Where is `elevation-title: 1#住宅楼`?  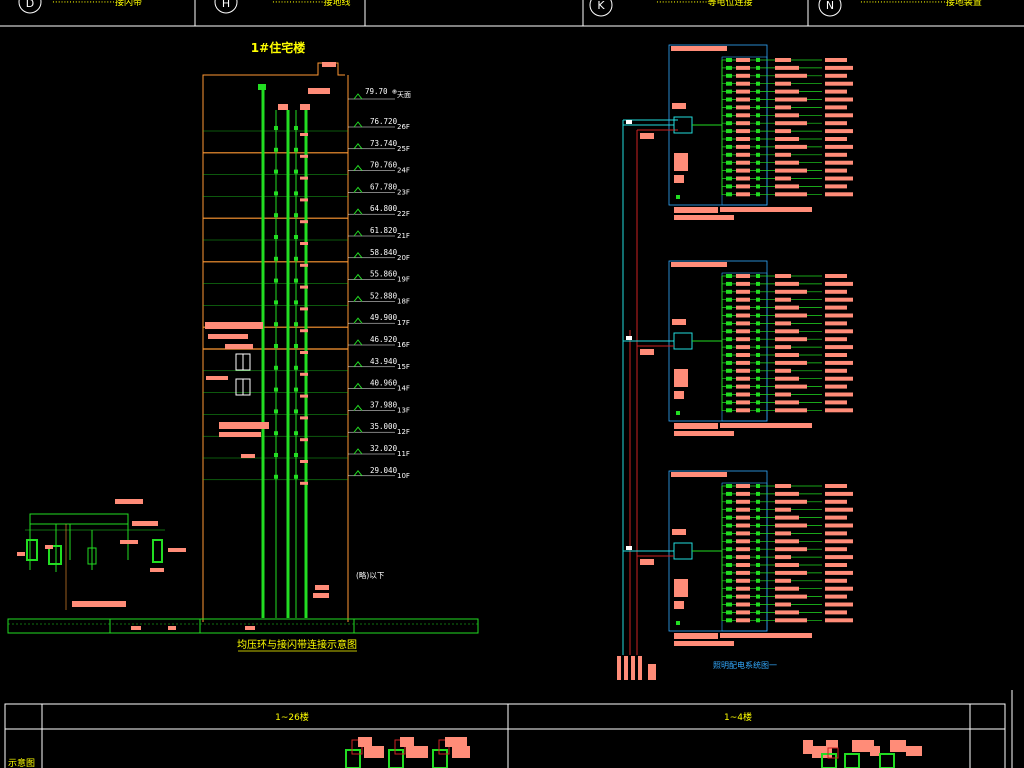
elevation-title: 1#住宅楼 is located at coordinates (278, 47).